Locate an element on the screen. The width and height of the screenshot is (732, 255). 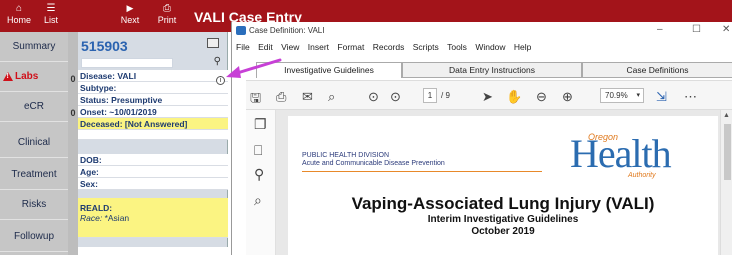
nav-label: Summary is located at coordinates (34, 46).